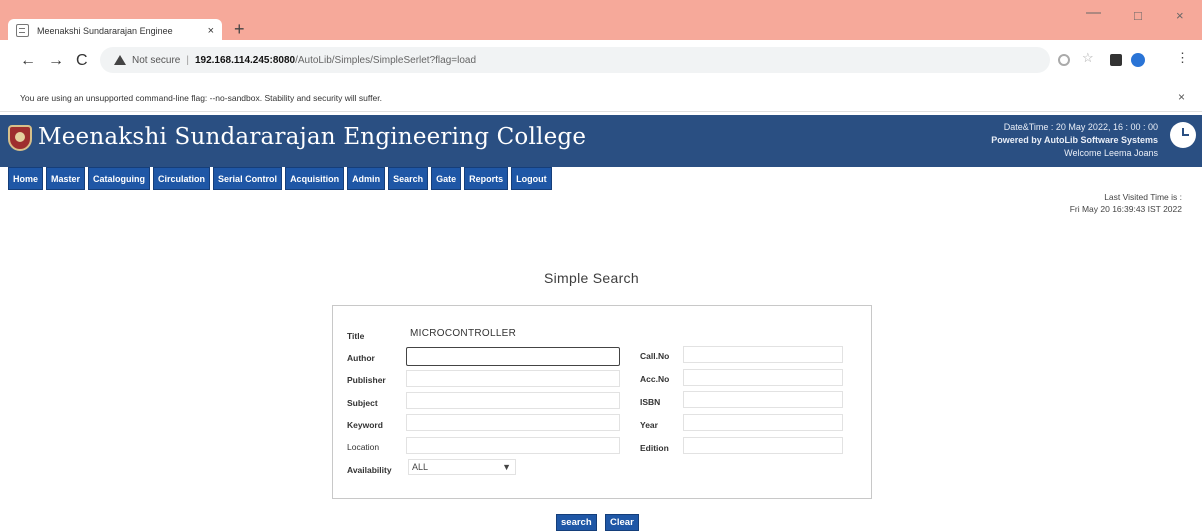  Describe the element at coordinates (156, 60) in the screenshot. I see `not-secure-label: Not secure` at that location.